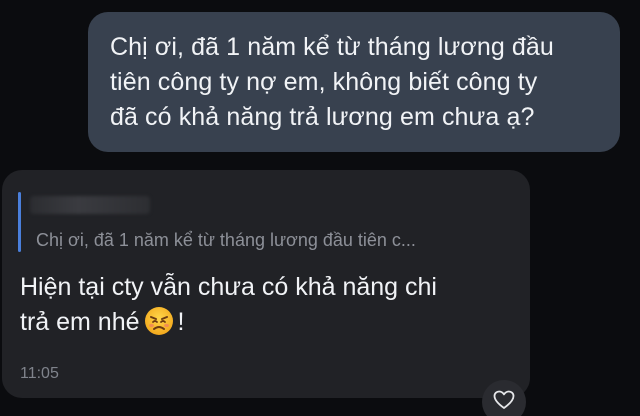 Image resolution: width=640 pixels, height=416 pixels. What do you see at coordinates (504, 402) in the screenshot?
I see `heart-icon` at bounding box center [504, 402].